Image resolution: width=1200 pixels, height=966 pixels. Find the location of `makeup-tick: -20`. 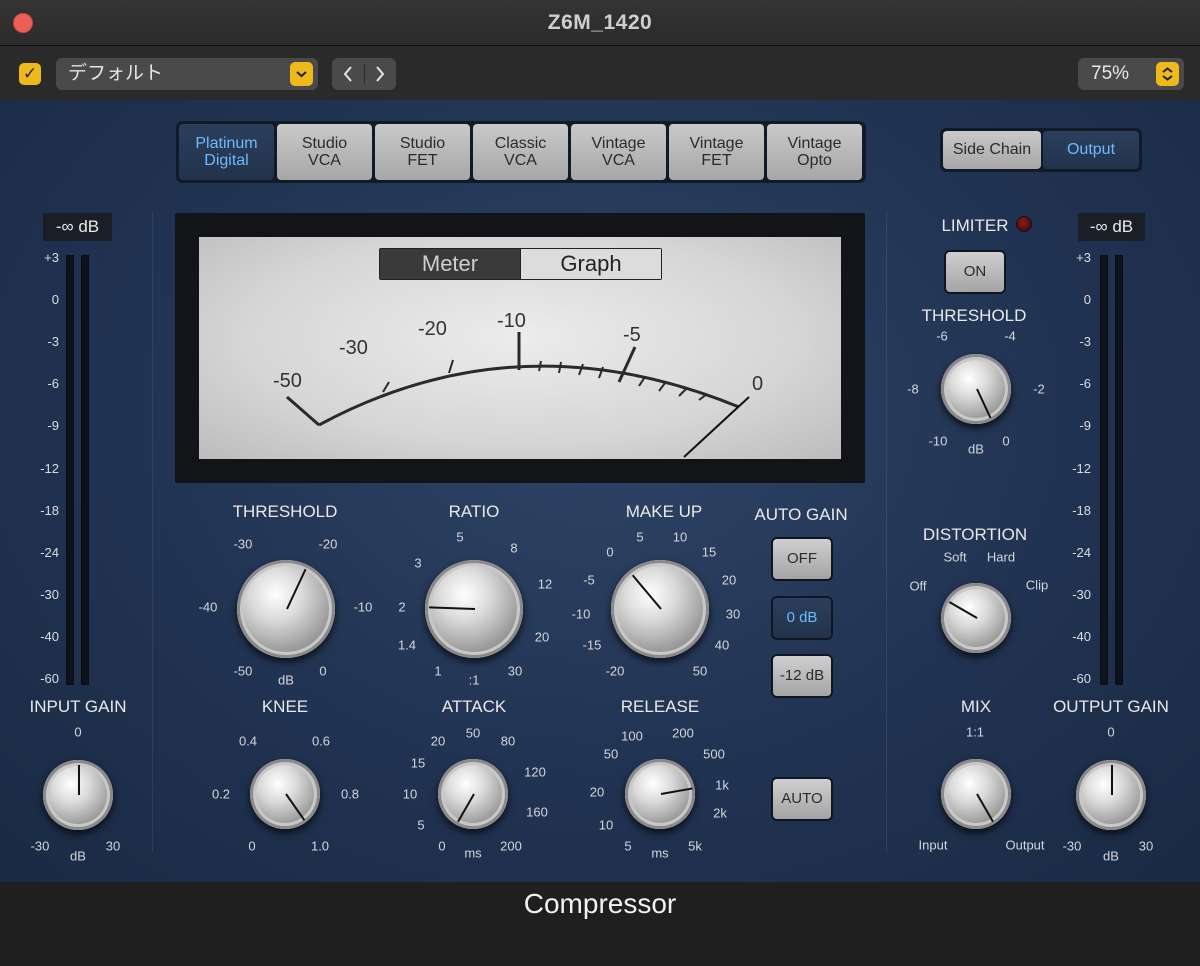

makeup-tick: -20 is located at coordinates (615, 671).